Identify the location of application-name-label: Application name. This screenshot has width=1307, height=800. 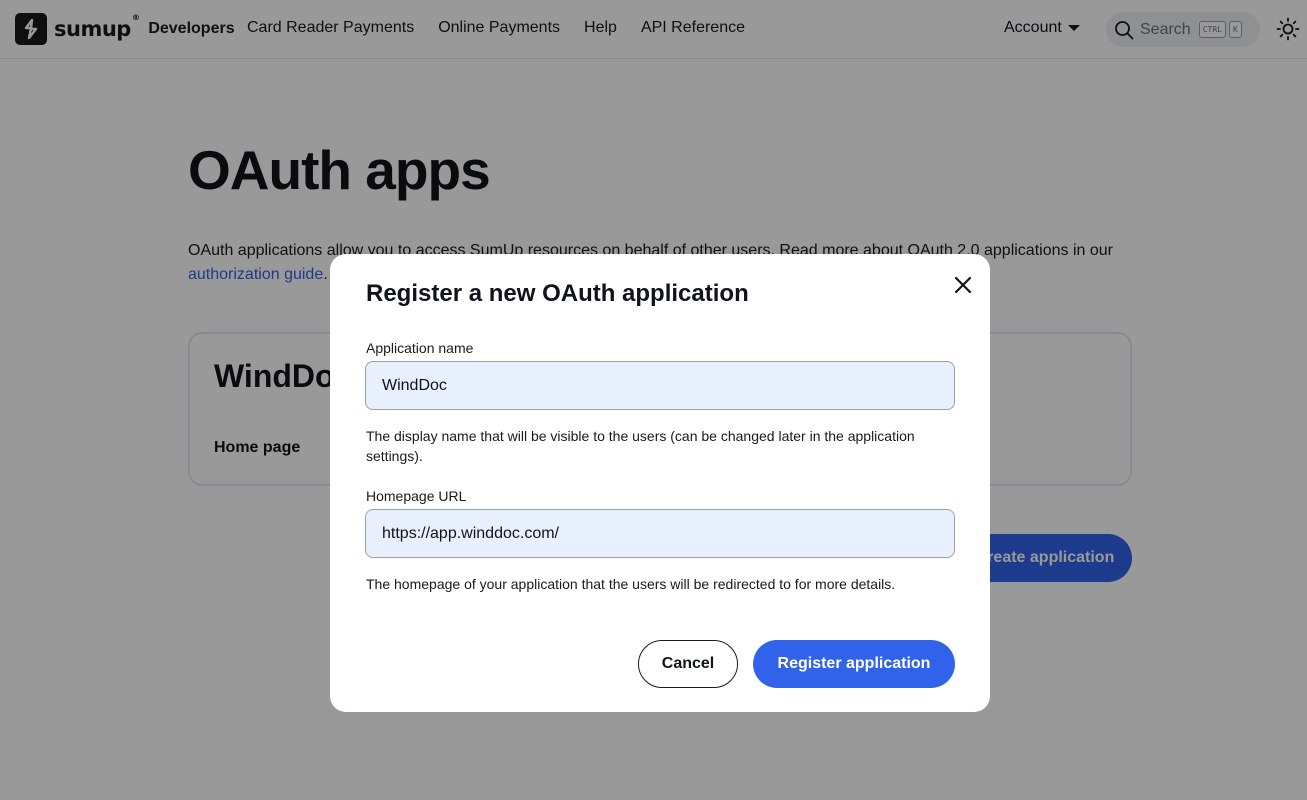
(420, 348).